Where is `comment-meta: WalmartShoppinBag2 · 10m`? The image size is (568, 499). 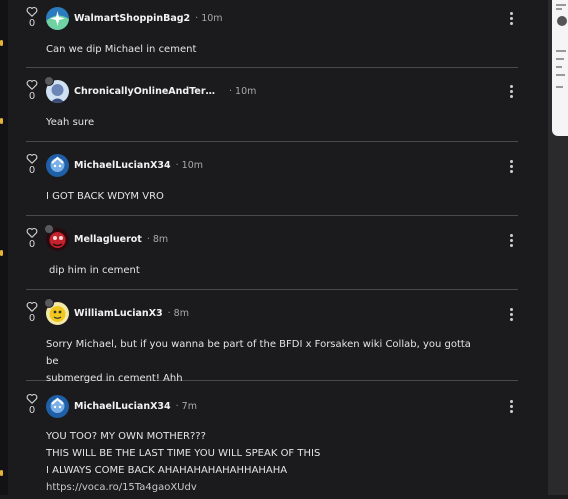 comment-meta: WalmartShoppinBag2 · 10m is located at coordinates (148, 19).